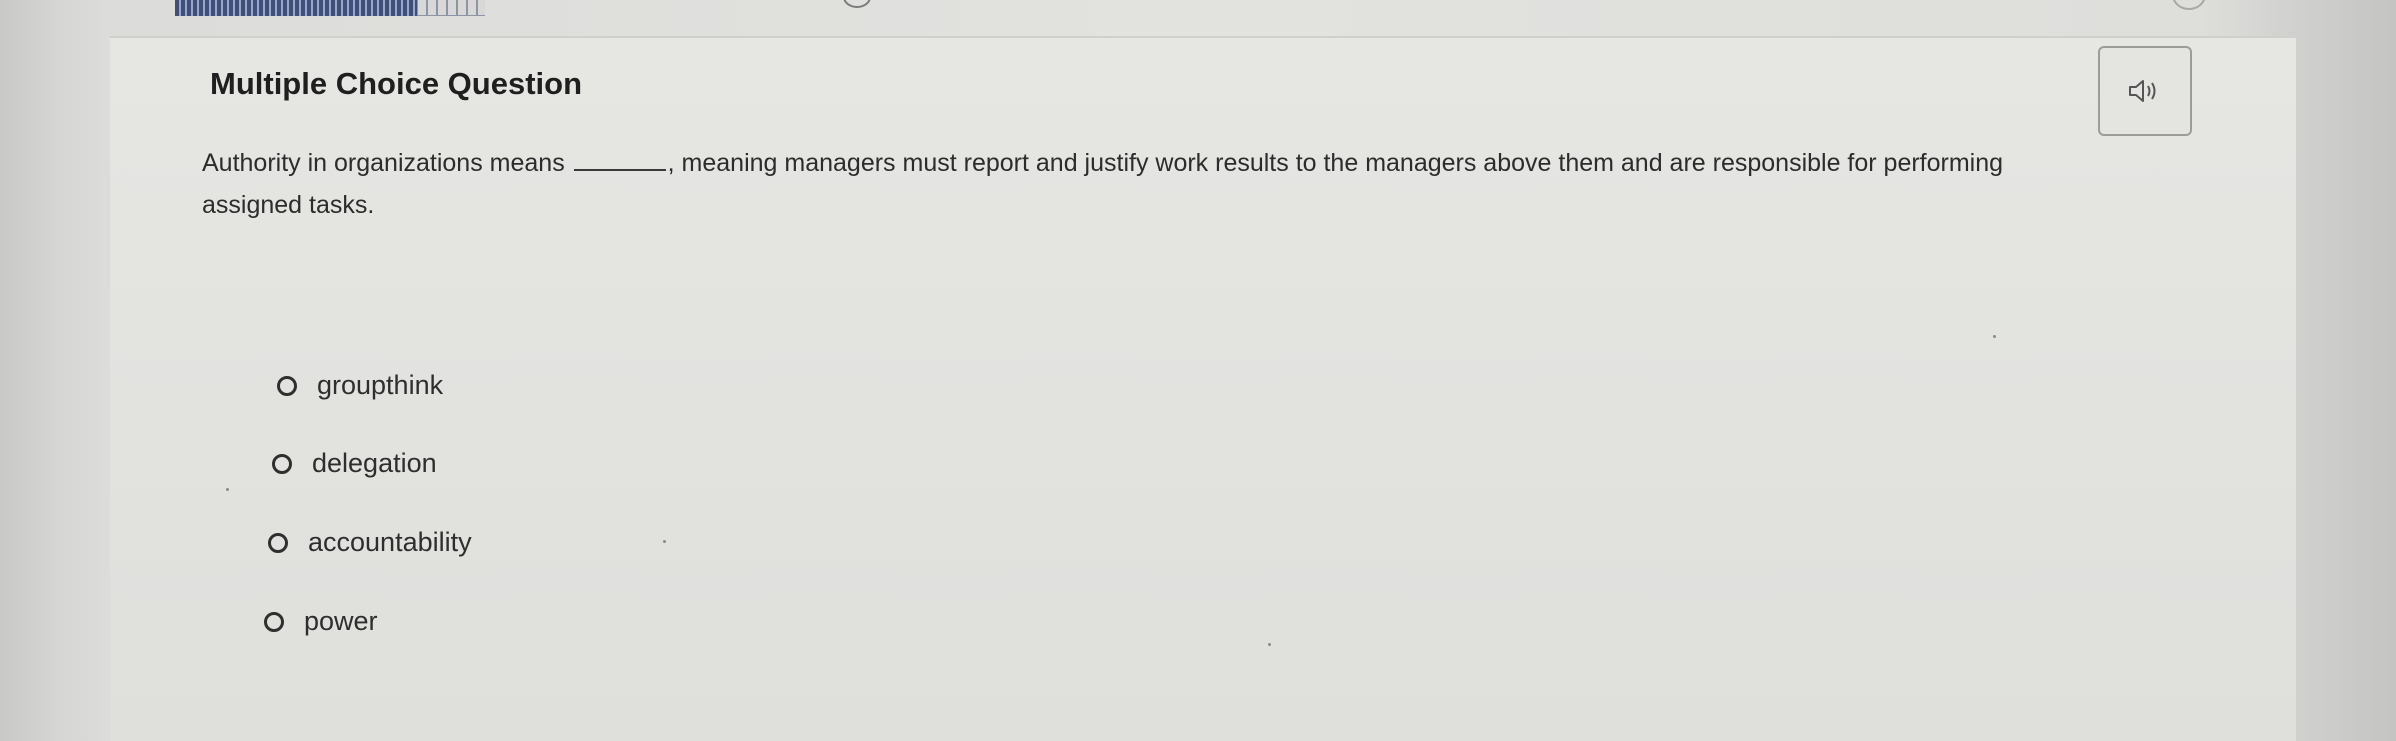 This screenshot has width=2396, height=741. What do you see at coordinates (857, 4) in the screenshot?
I see `info-icon` at bounding box center [857, 4].